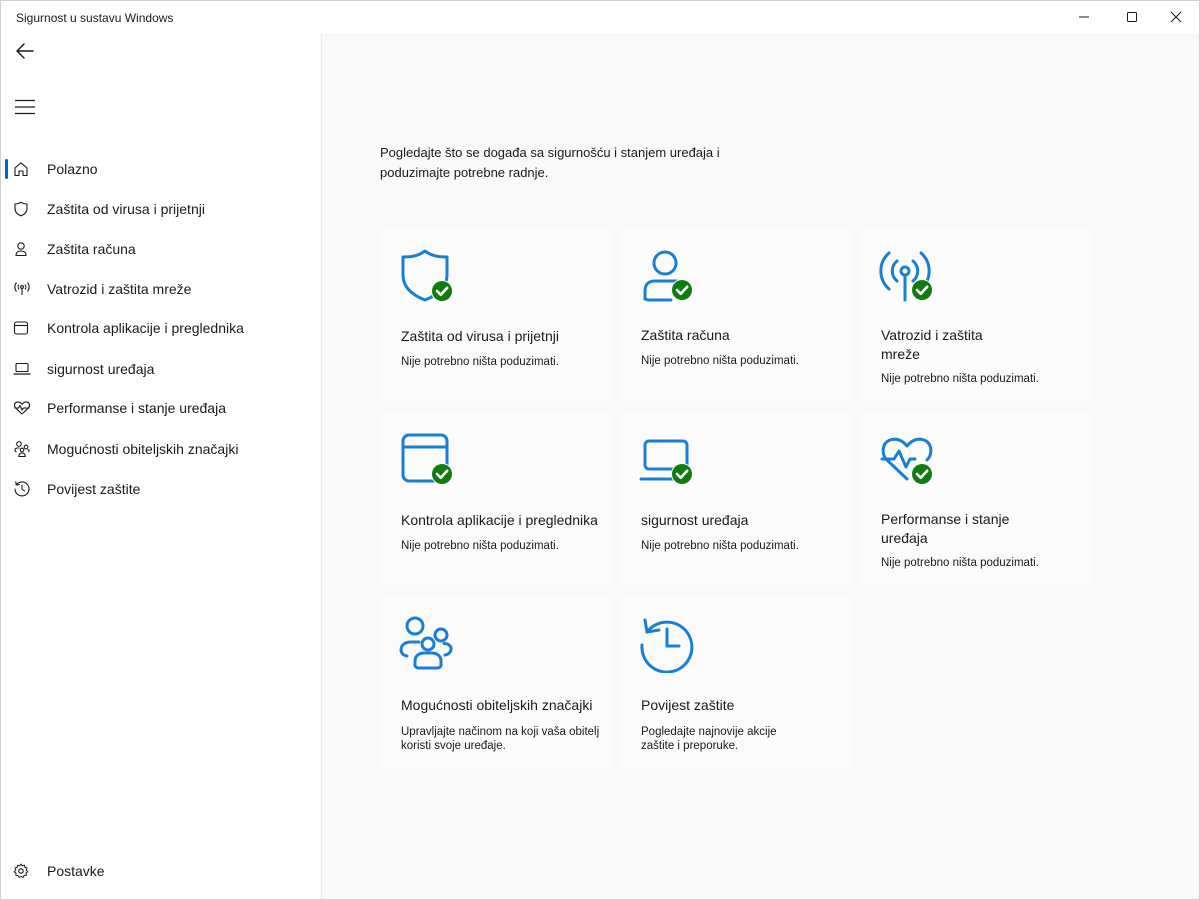  Describe the element at coordinates (909, 276) in the screenshot. I see `antenna-check-icon` at that location.